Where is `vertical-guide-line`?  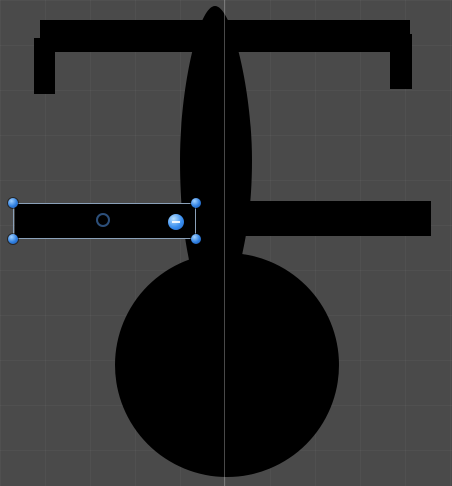
vertical-guide-line is located at coordinates (224, 243).